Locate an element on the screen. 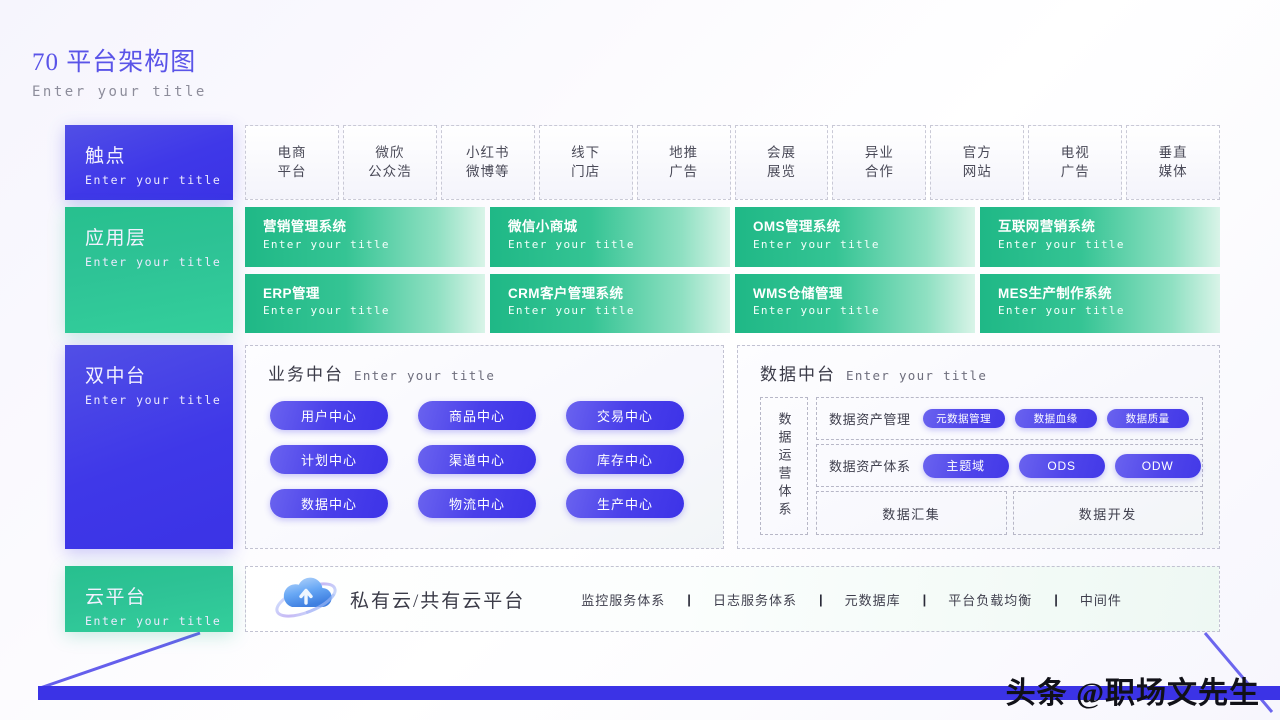 This screenshot has width=1280, height=720. touchpoint-line1: 官方 is located at coordinates (977, 153).